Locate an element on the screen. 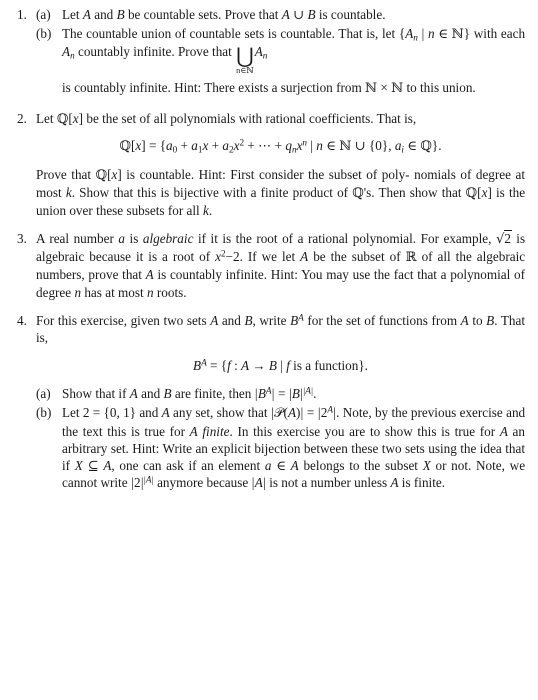 This screenshot has width=538, height=700. big-union-operator: ⋃ n∈ℕ is located at coordinates (245, 59).